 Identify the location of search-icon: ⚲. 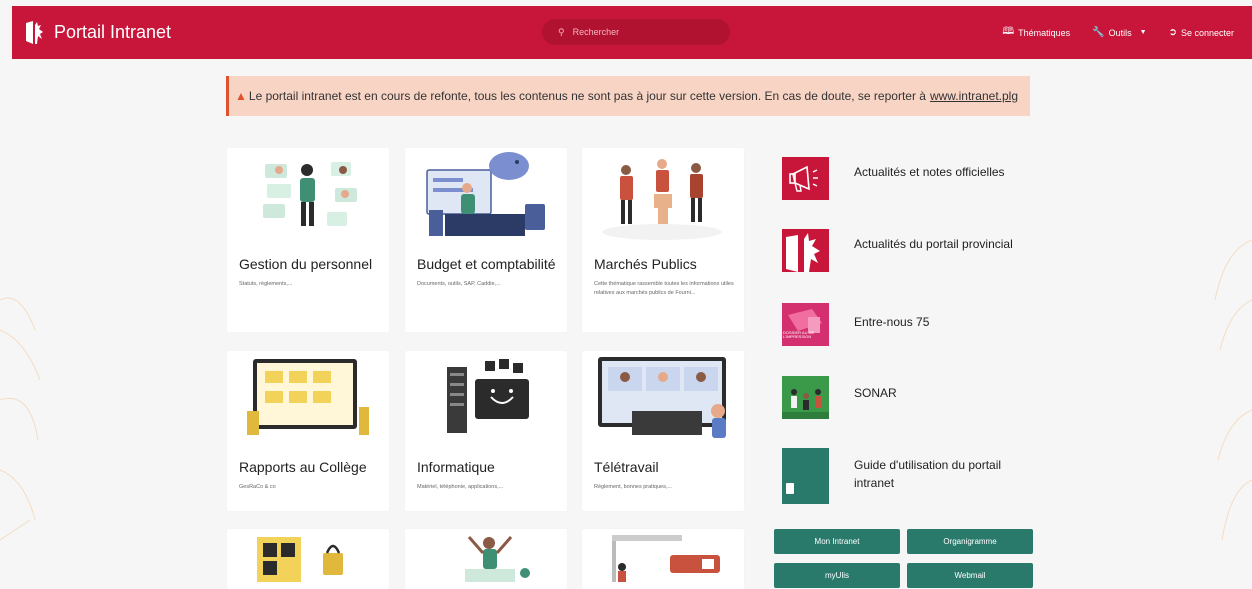
(561, 31).